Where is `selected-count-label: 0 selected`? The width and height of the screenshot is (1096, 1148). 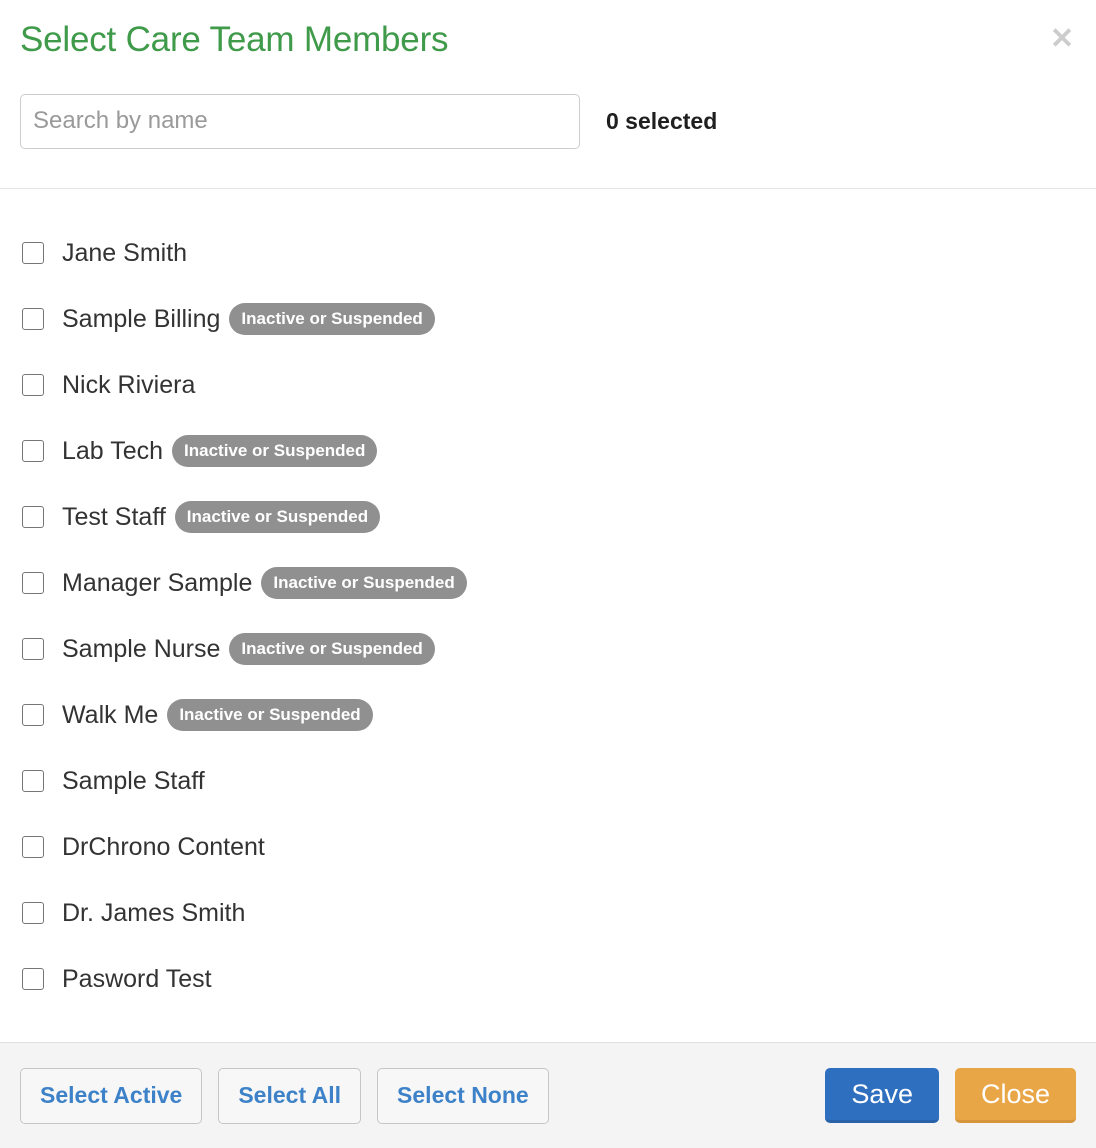
selected-count-label: 0 selected is located at coordinates (662, 120).